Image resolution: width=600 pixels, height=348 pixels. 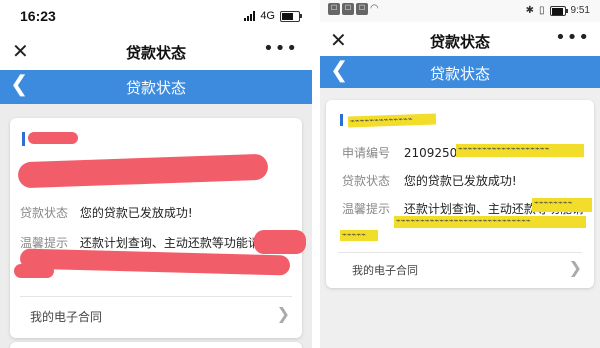 I want to click on tip-label: 温馨提示, so click(x=366, y=209).